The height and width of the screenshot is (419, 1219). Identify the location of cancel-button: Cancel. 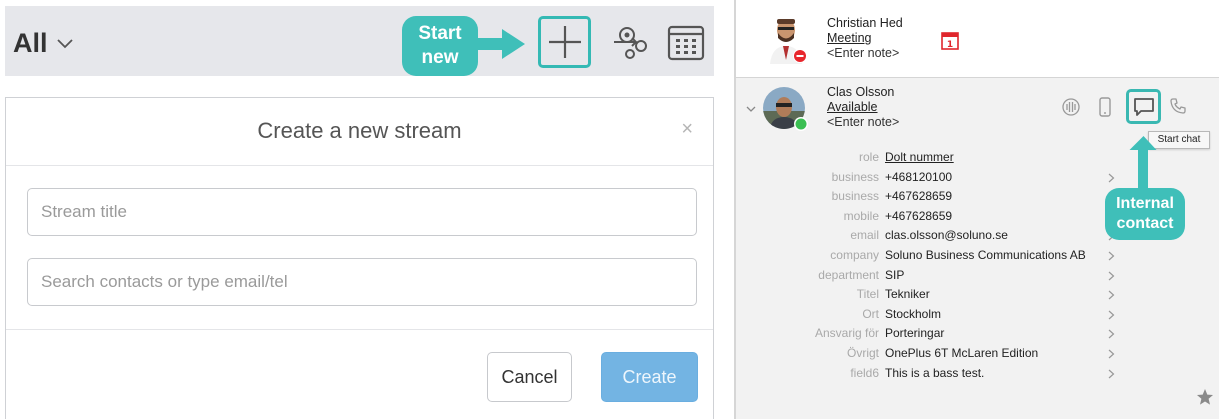
(529, 377).